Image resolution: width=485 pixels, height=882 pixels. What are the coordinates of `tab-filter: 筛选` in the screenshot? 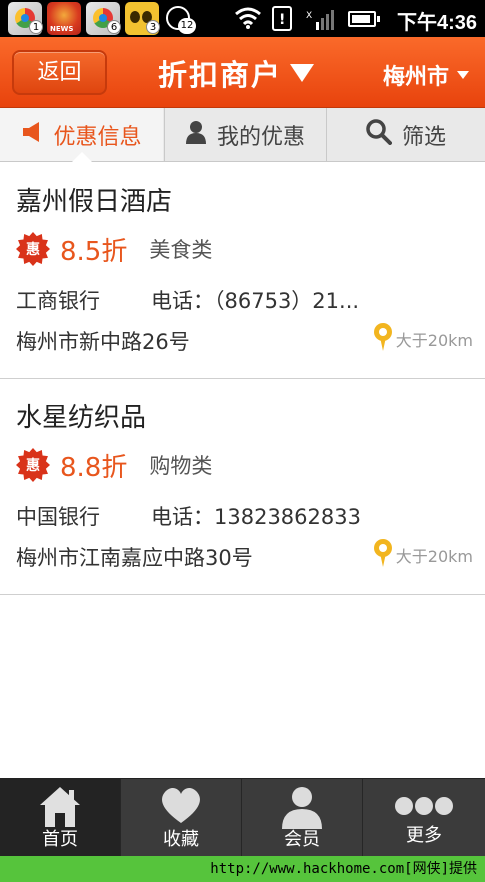 It's located at (405, 134).